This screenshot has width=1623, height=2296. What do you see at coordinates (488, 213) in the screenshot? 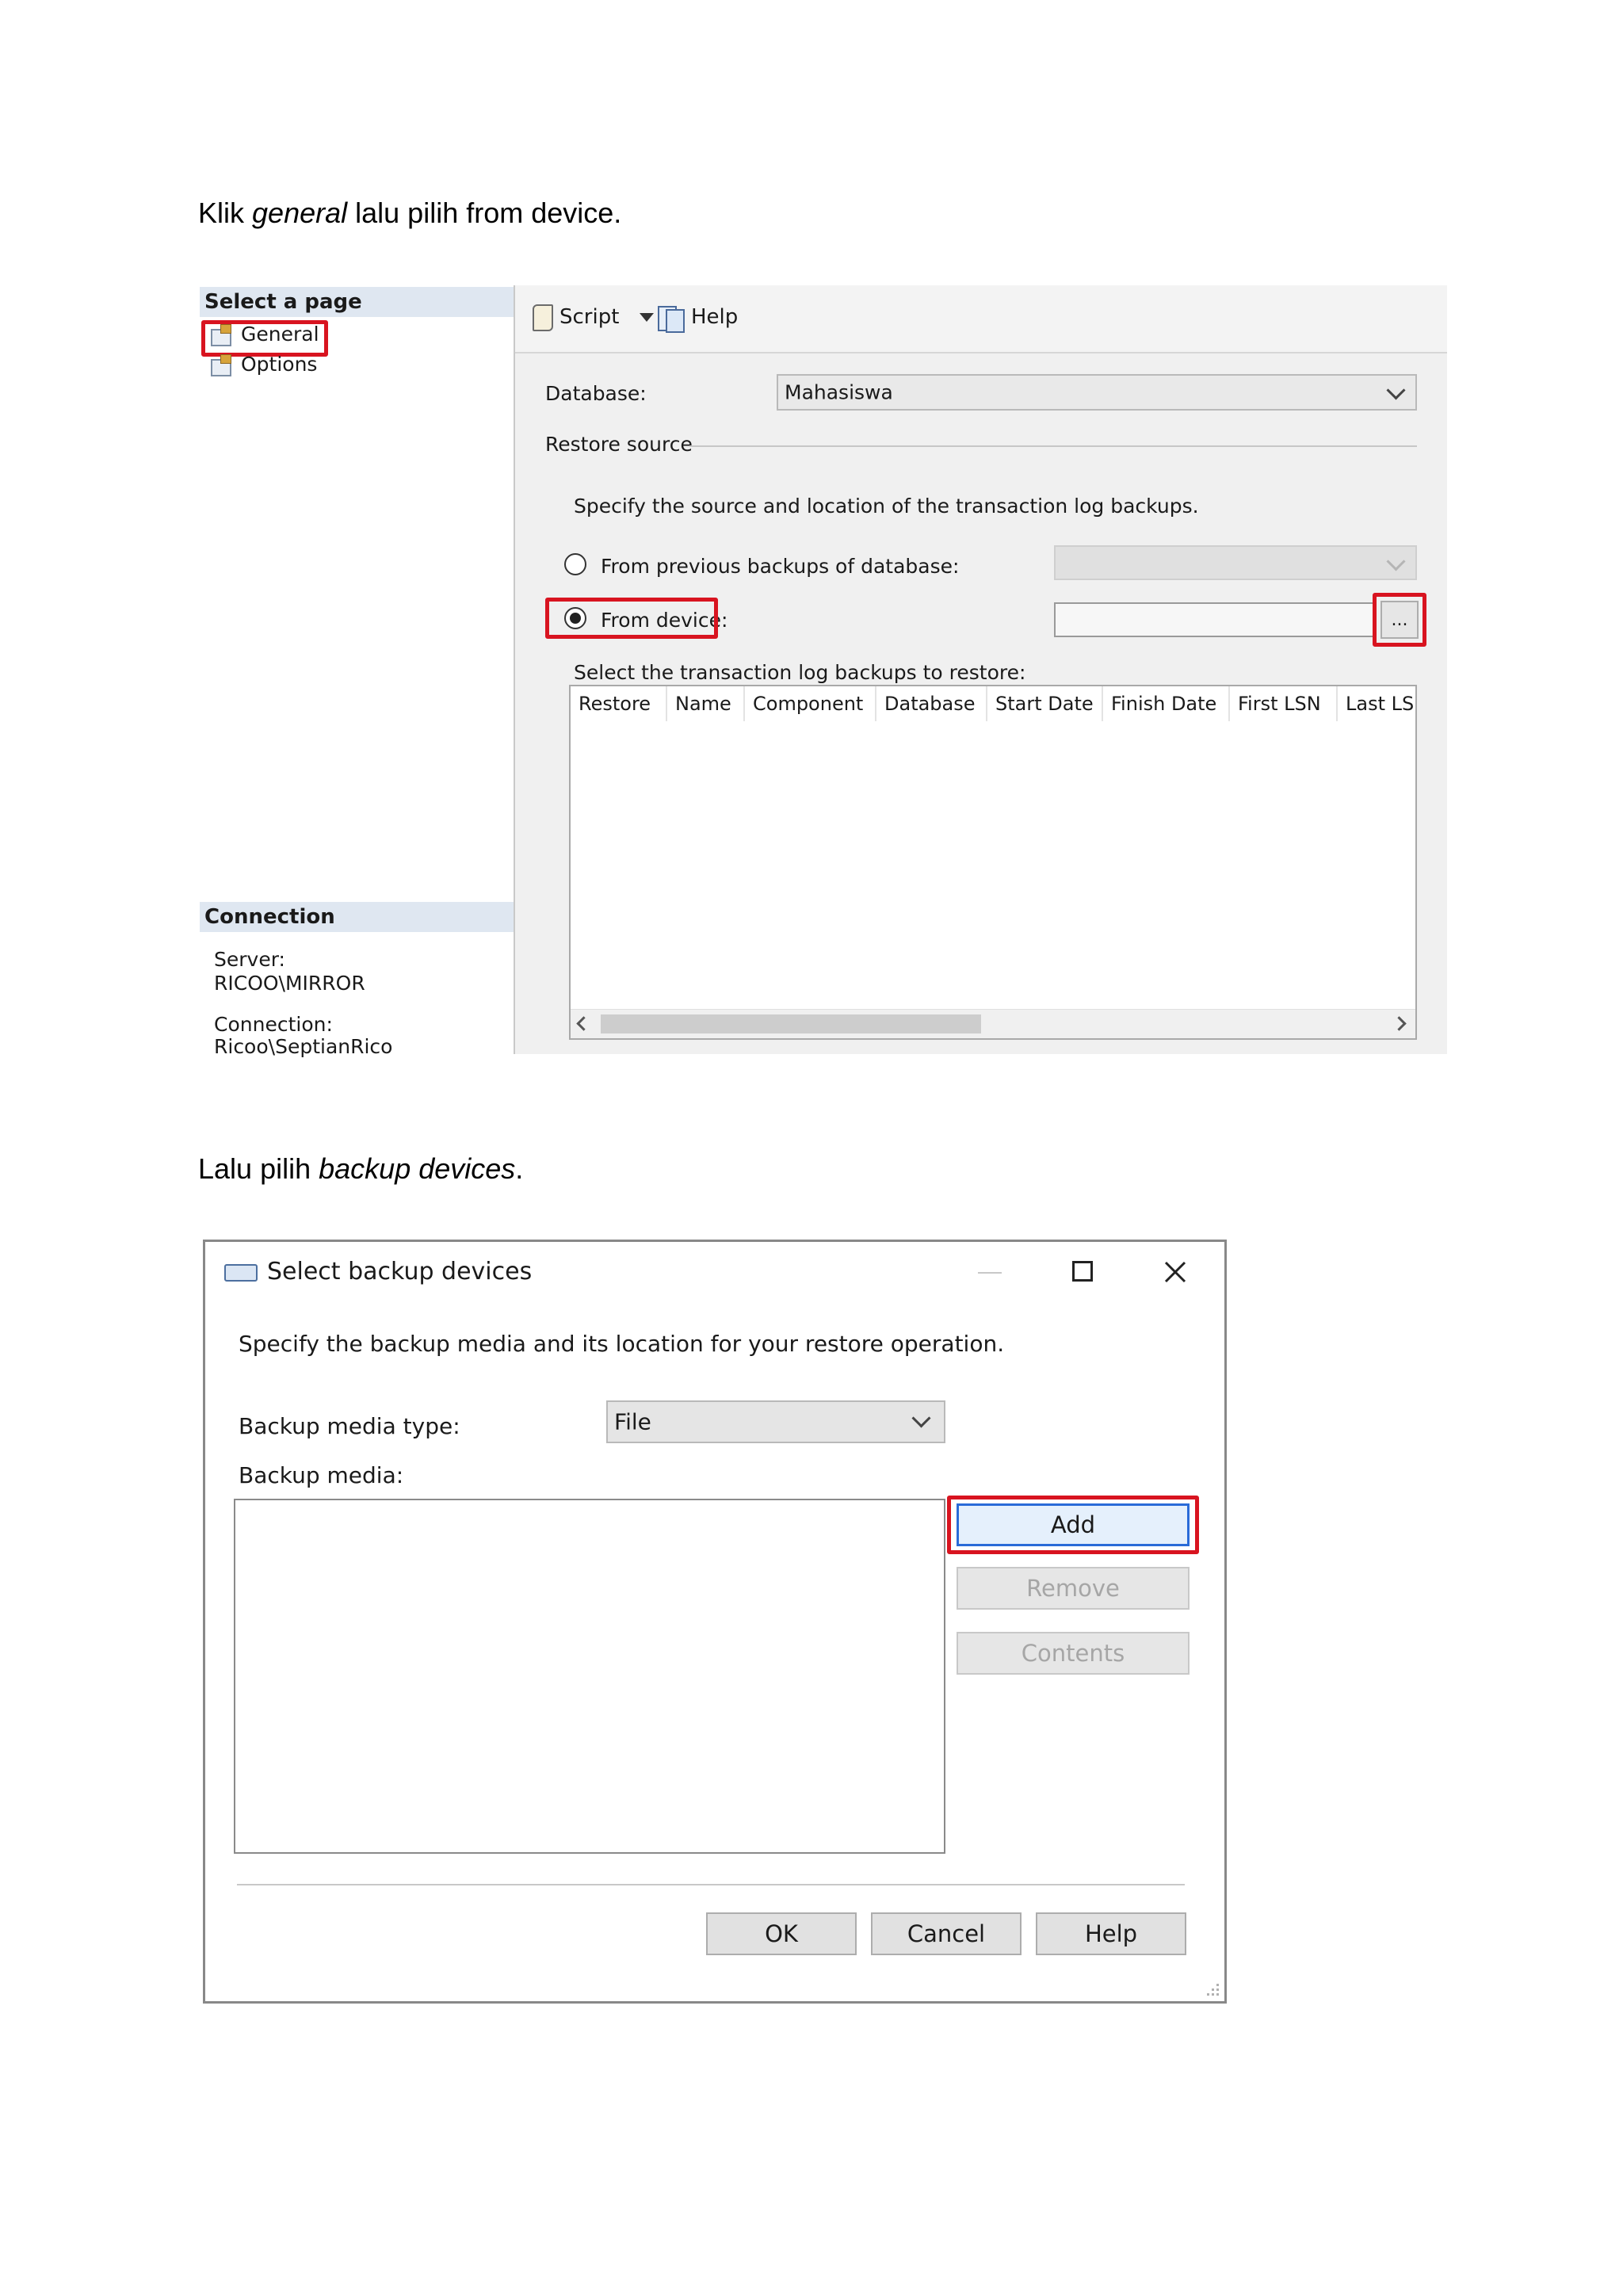
I see `caption-text: lalu pilih from device.` at bounding box center [488, 213].